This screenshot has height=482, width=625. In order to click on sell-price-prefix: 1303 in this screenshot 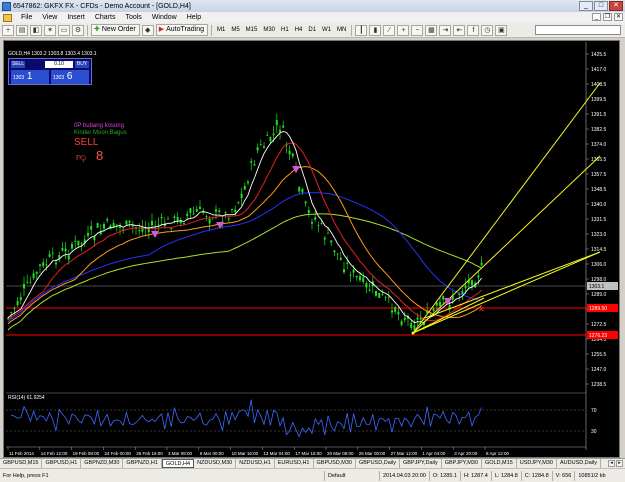, I will do `click(19, 78)`.